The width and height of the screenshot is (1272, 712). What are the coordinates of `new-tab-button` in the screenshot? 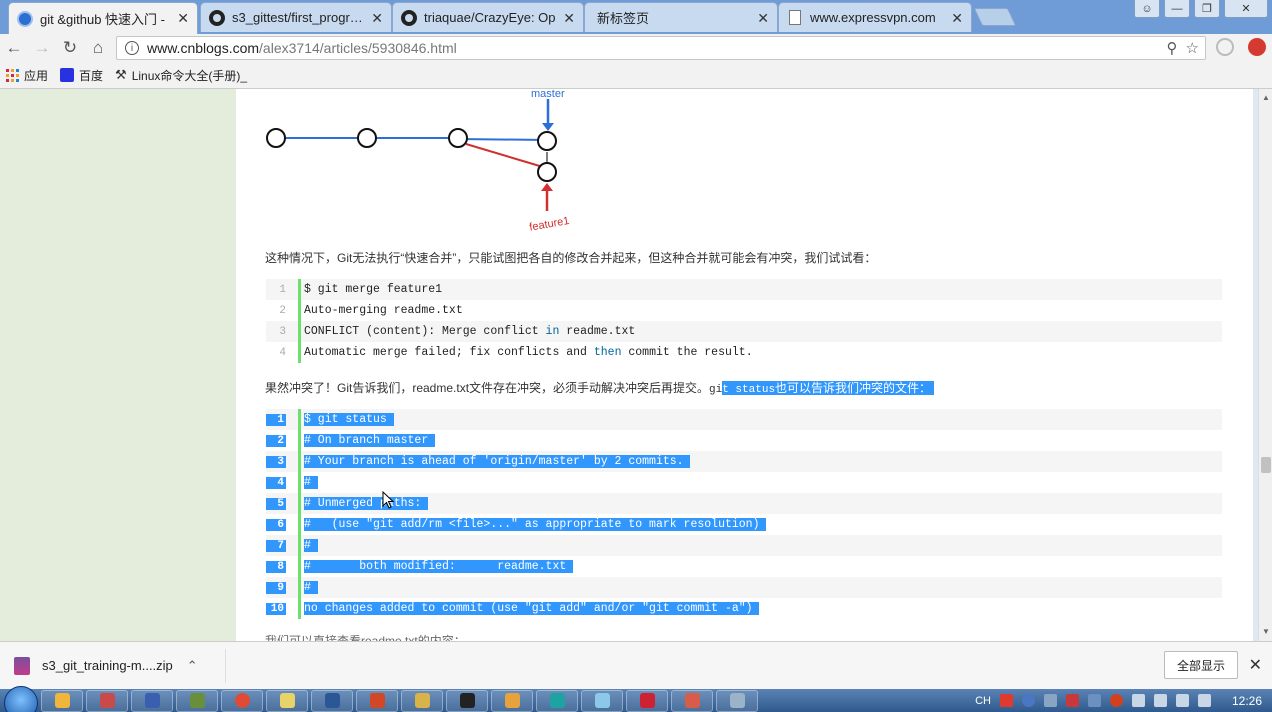 It's located at (995, 17).